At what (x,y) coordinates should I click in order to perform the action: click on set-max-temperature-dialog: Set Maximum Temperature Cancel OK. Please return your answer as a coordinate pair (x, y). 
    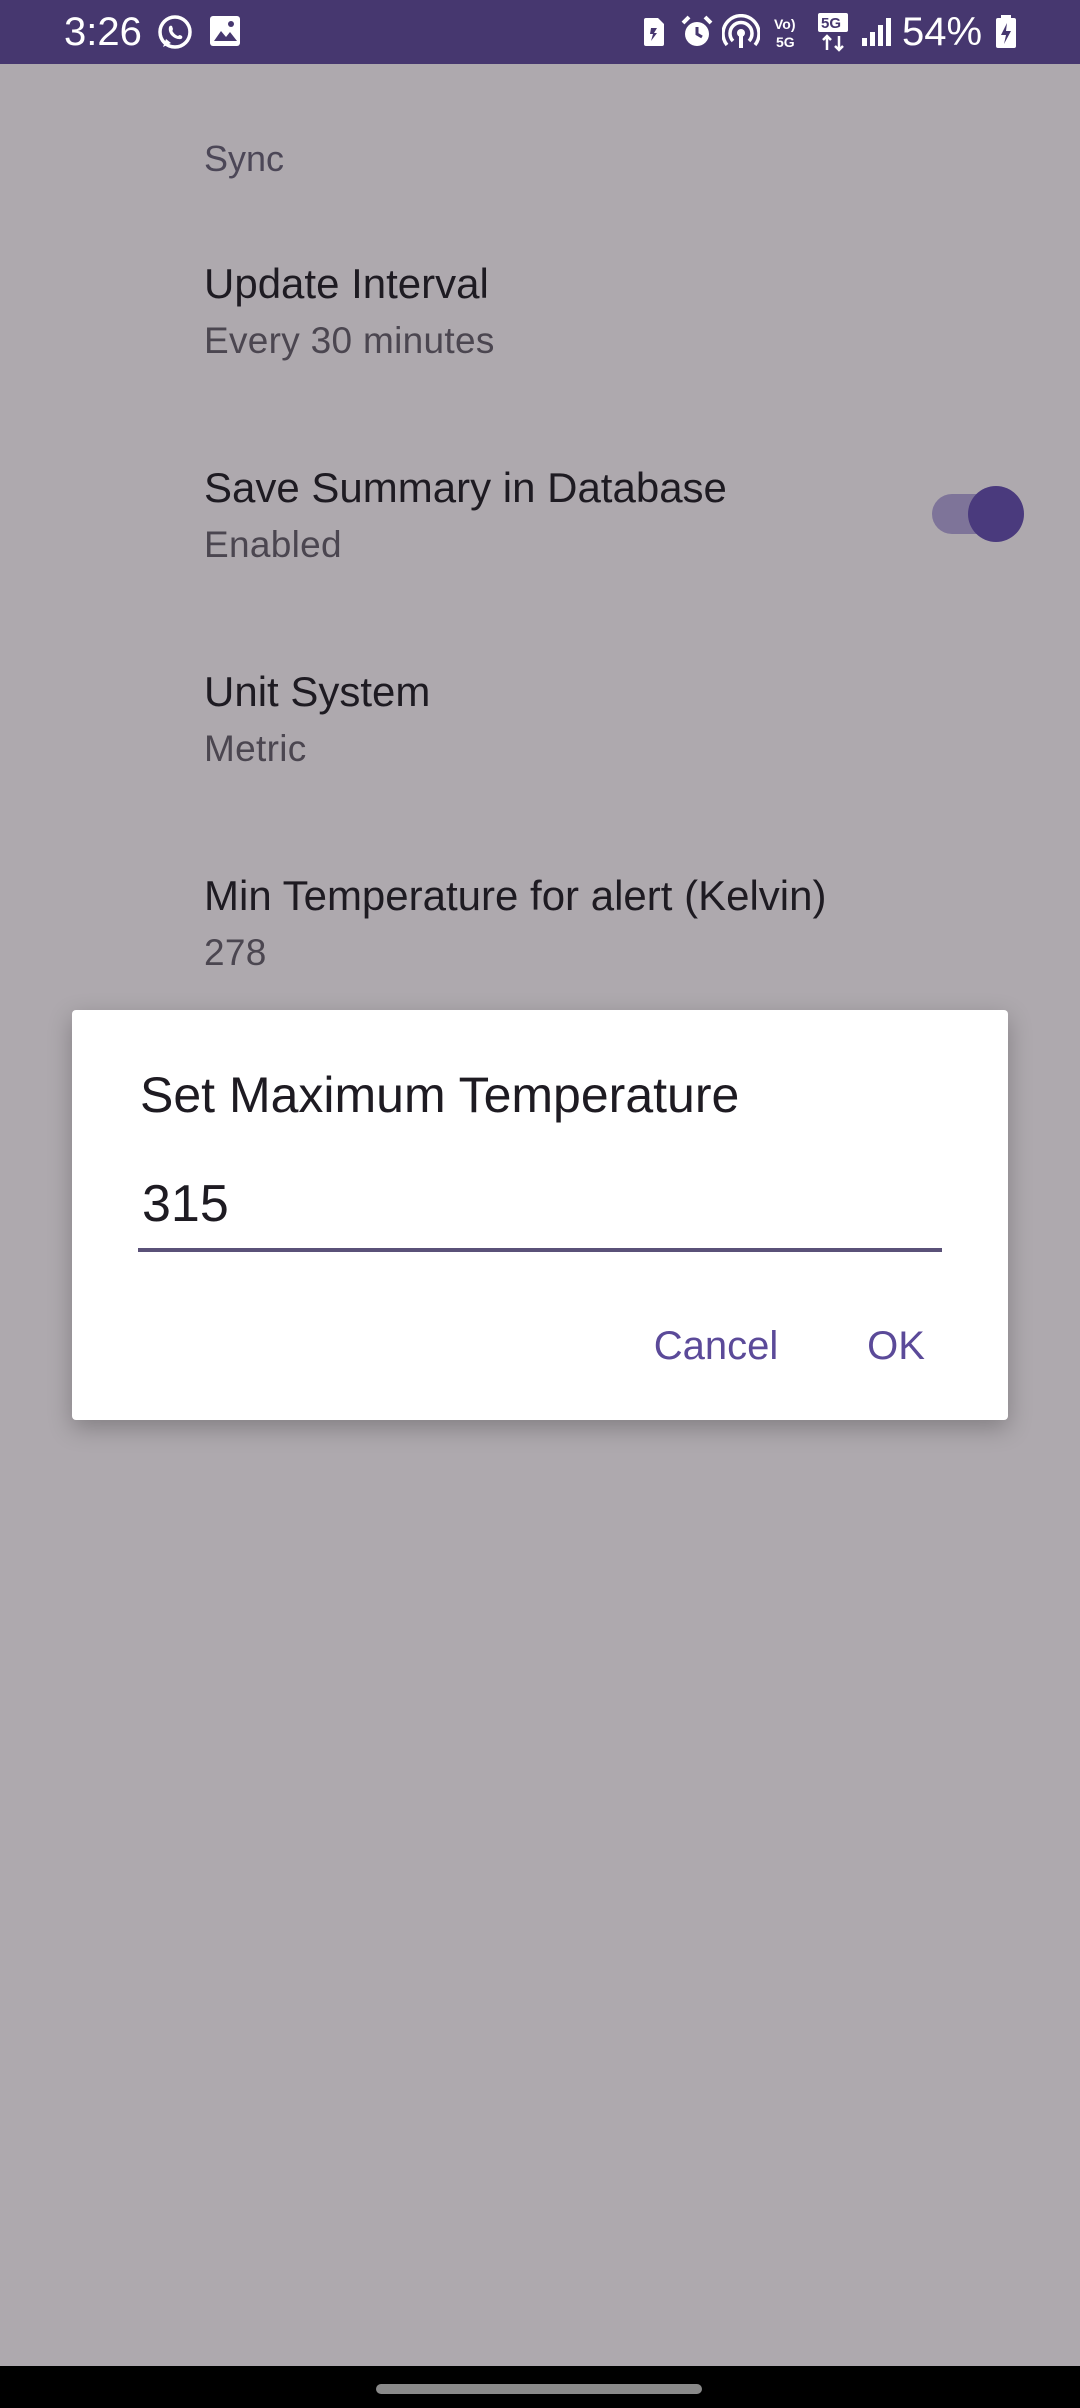
    Looking at the image, I should click on (540, 1215).